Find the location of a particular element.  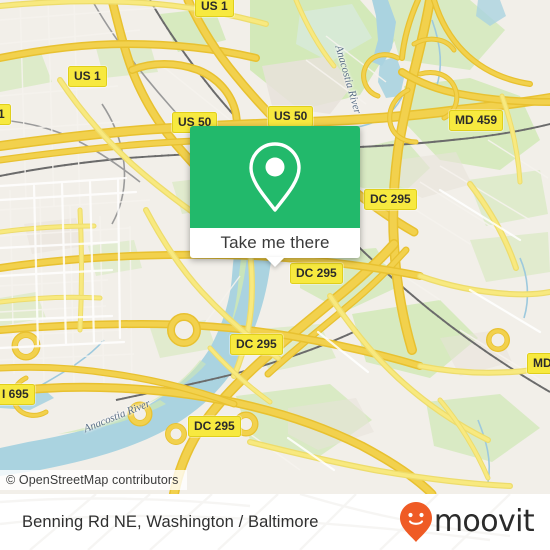

moovit-wordmark: moovit is located at coordinates (484, 521).